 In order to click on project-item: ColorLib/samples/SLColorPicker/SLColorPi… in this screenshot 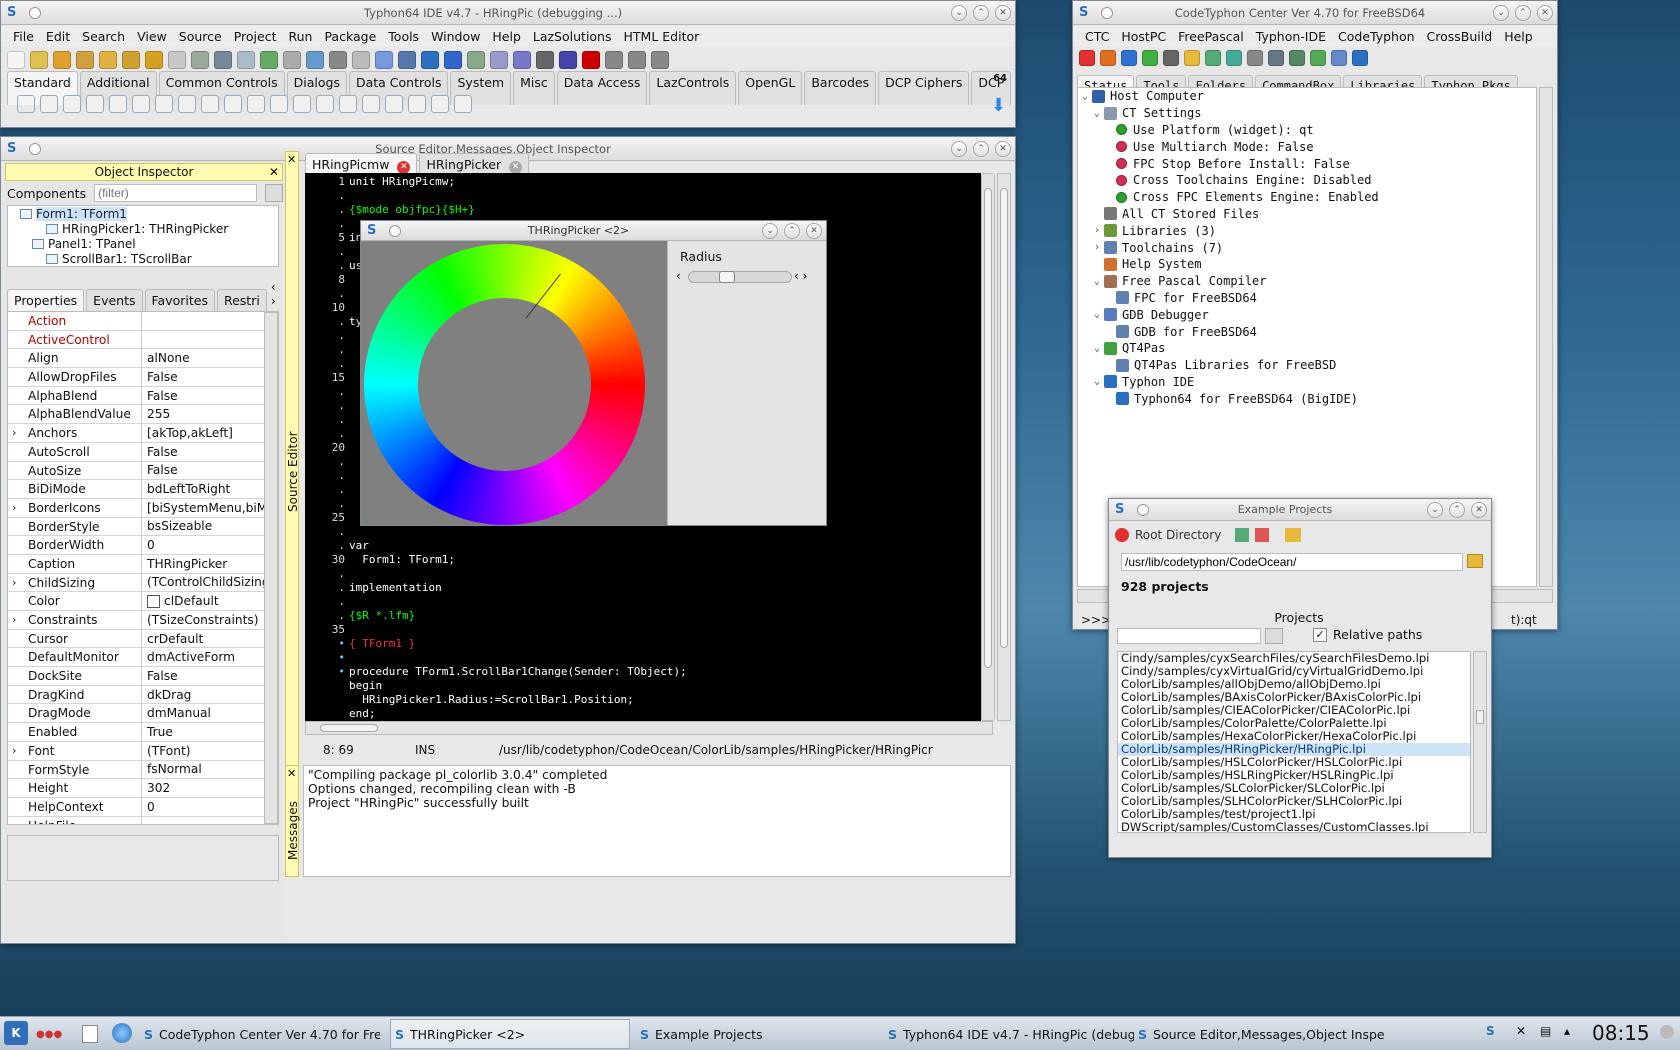, I will do `click(1294, 788)`.